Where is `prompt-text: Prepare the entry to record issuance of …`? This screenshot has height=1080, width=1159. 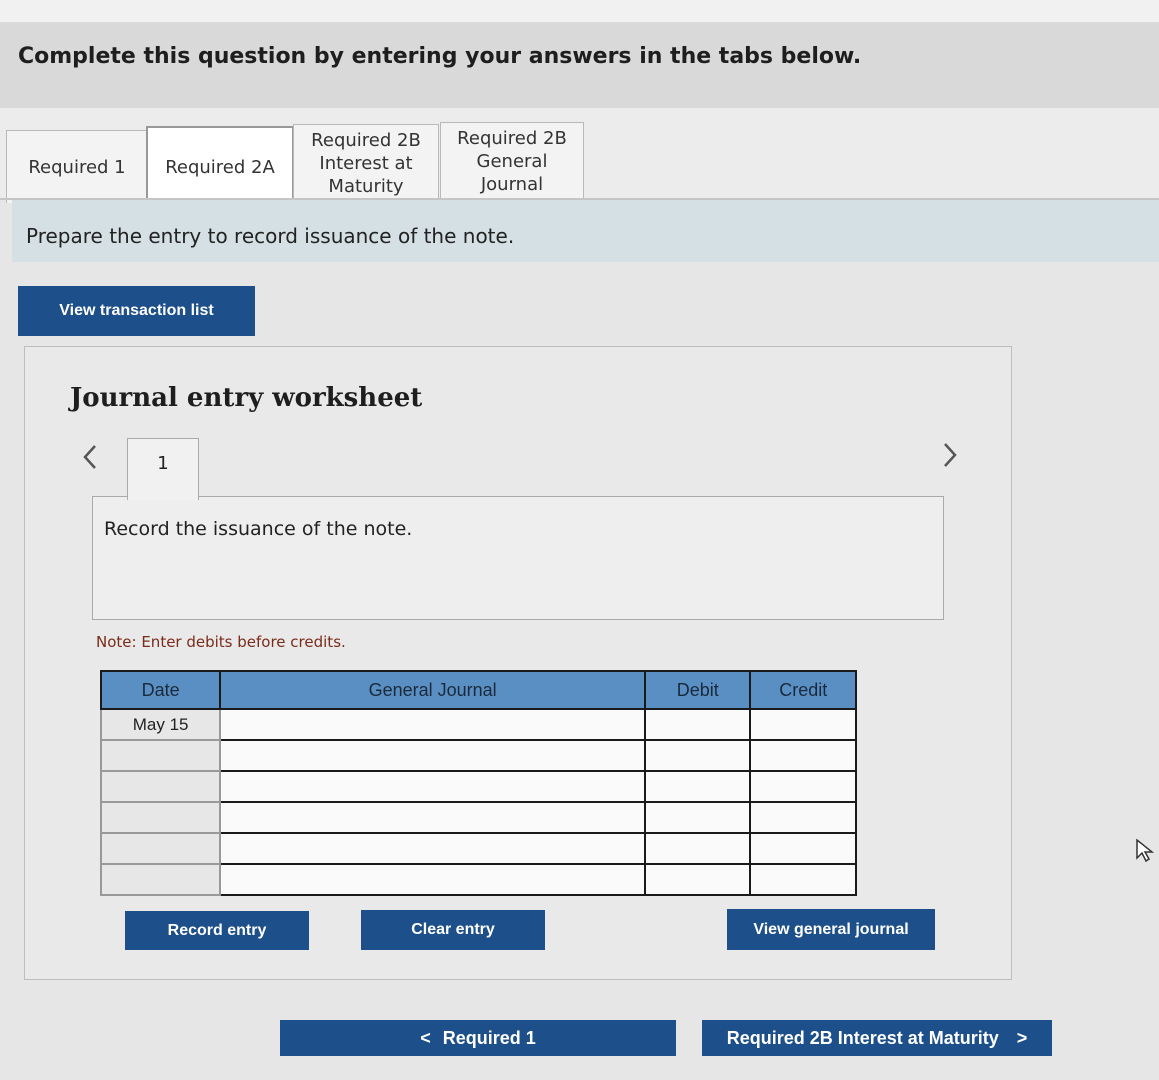
prompt-text: Prepare the entry to record issuance of … is located at coordinates (270, 236).